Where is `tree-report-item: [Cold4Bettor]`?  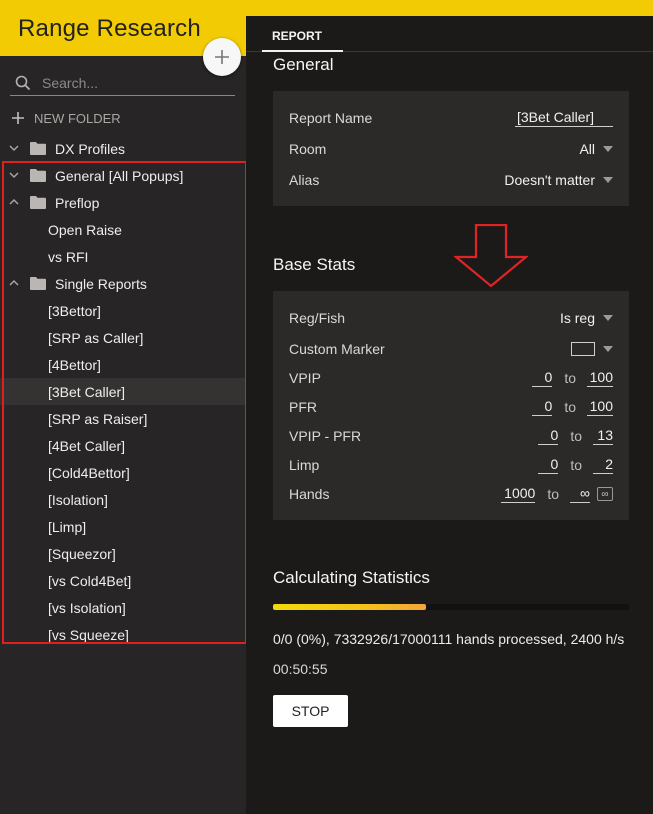 tree-report-item: [Cold4Bettor] is located at coordinates (123, 472).